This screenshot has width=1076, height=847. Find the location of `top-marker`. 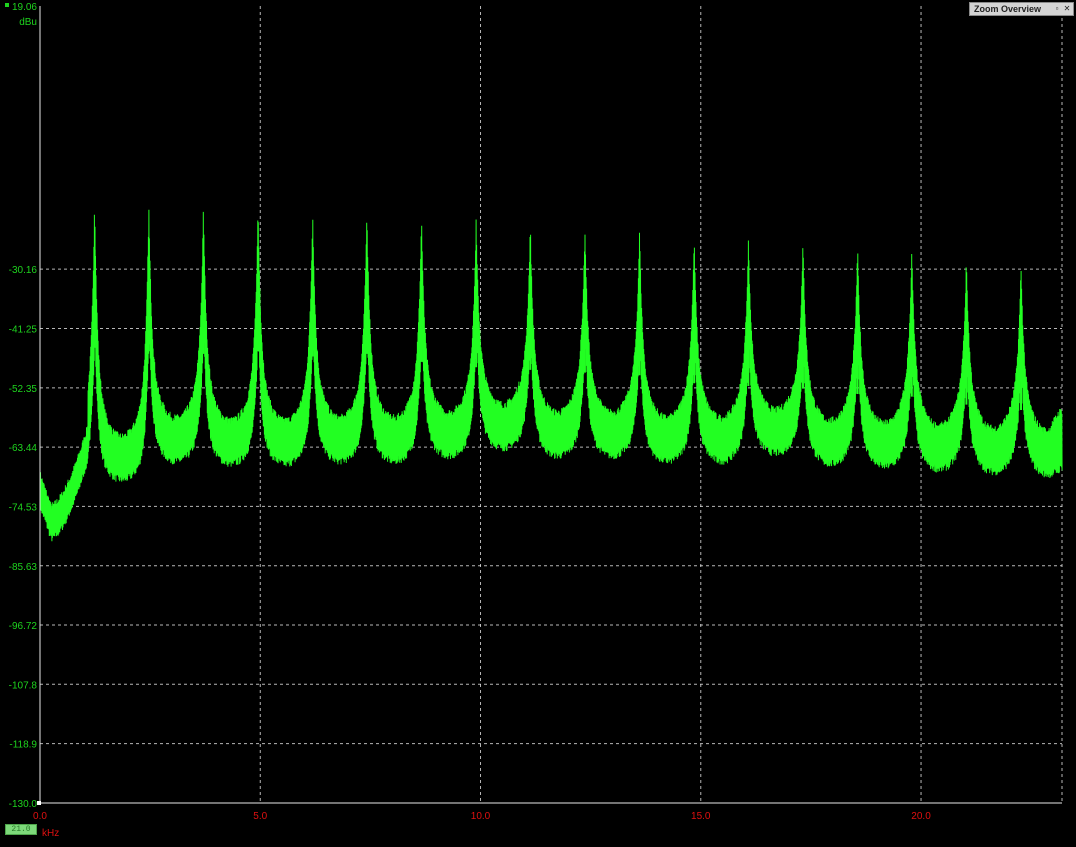

top-marker is located at coordinates (7, 5).